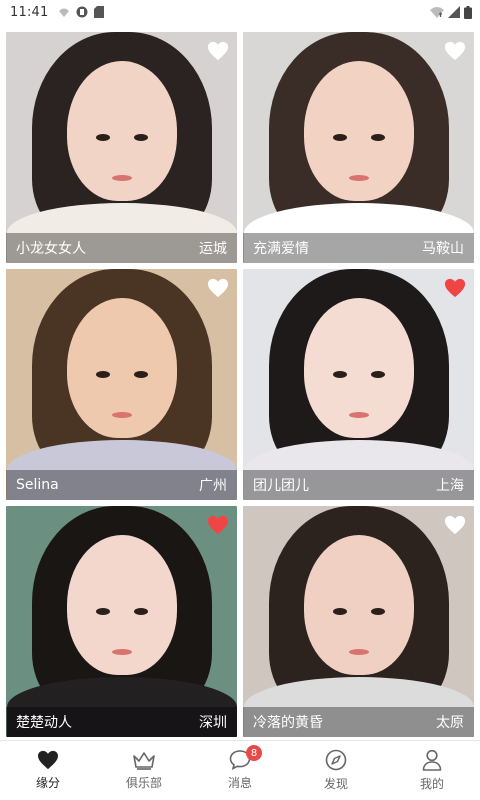 This screenshot has height=800, width=480. What do you see at coordinates (358, 147) in the screenshot?
I see `user-card: 充满爱情 马鞍山` at bounding box center [358, 147].